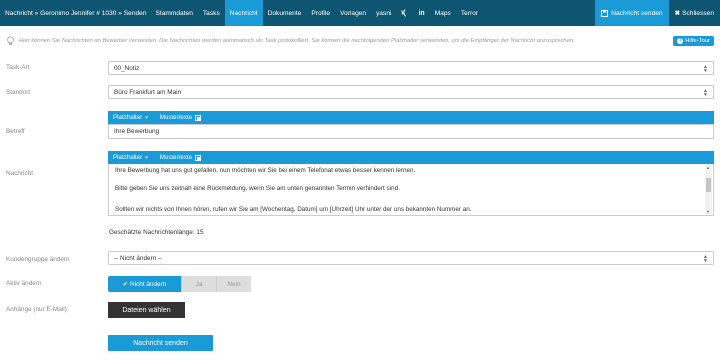 The height and width of the screenshot is (362, 720). Describe the element at coordinates (708, 185) in the screenshot. I see `scrollbar-thumb` at that location.